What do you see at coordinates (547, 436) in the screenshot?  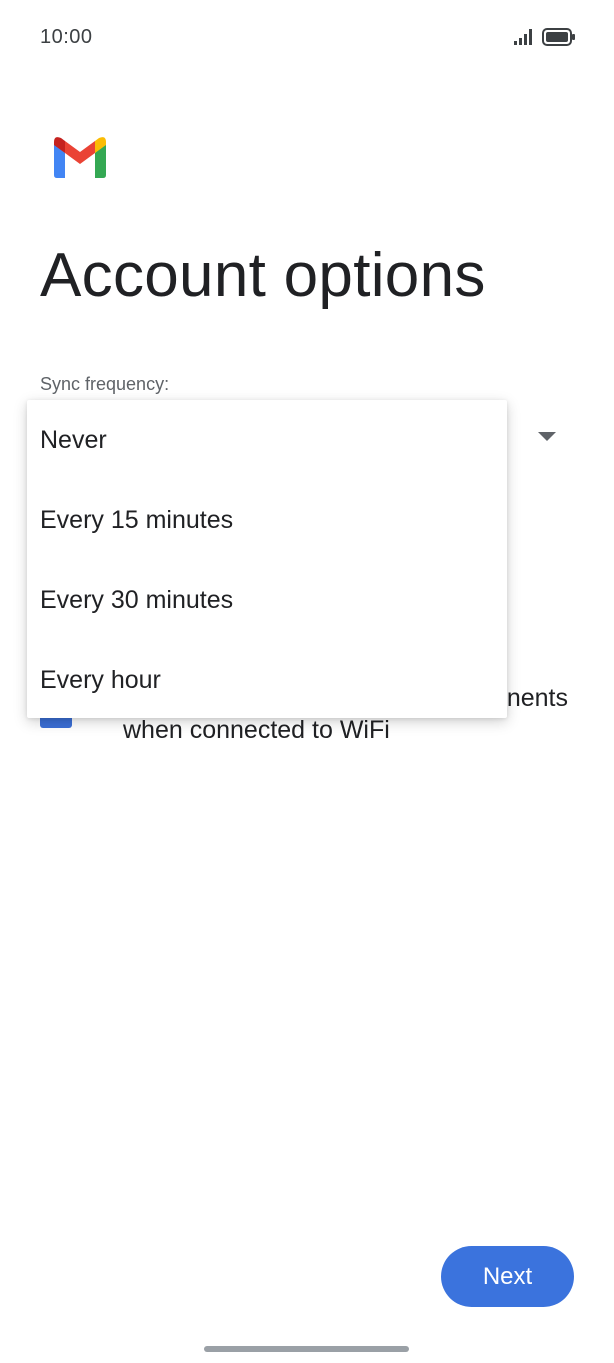 I see `dropdown-arrow-icon` at bounding box center [547, 436].